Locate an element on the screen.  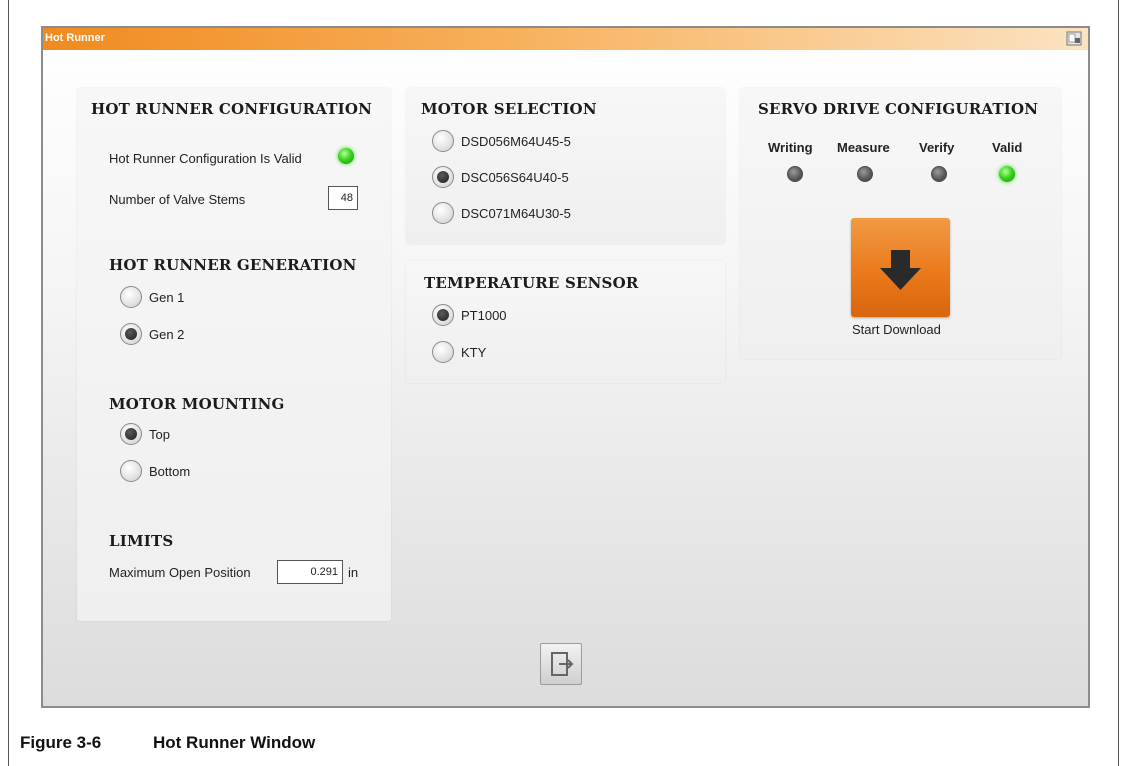
bottom-radio is located at coordinates (131, 471).